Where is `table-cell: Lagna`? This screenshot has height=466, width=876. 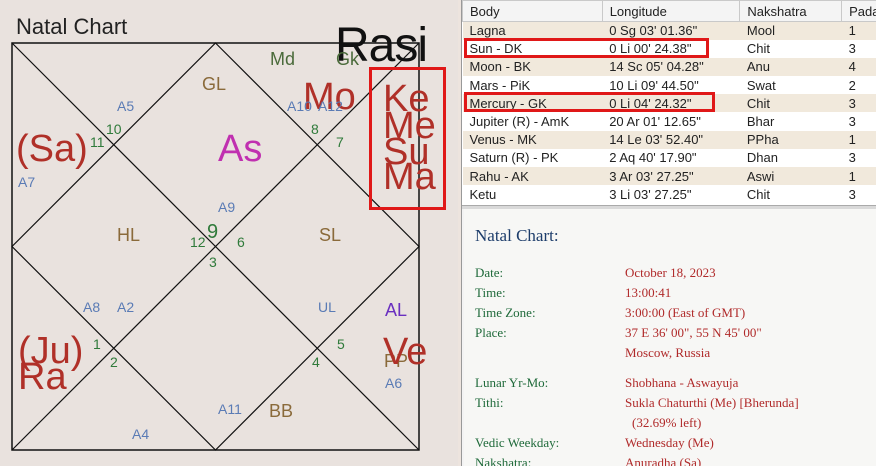
table-cell: Lagna is located at coordinates (532, 30).